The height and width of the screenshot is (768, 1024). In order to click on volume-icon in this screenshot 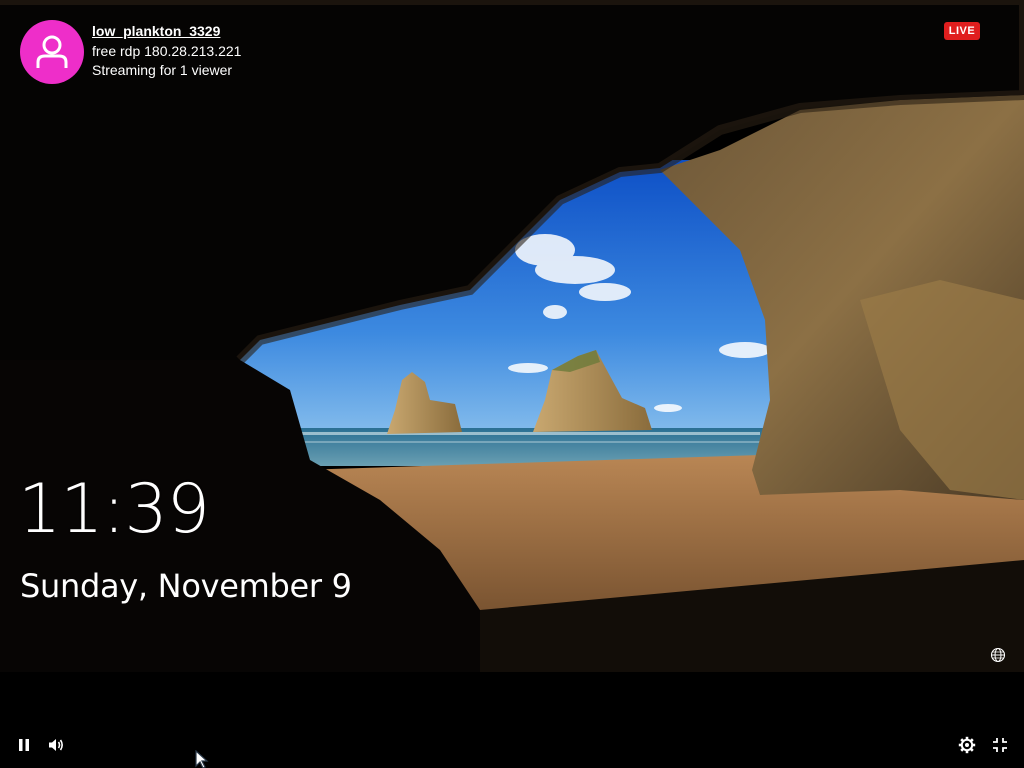, I will do `click(56, 745)`.